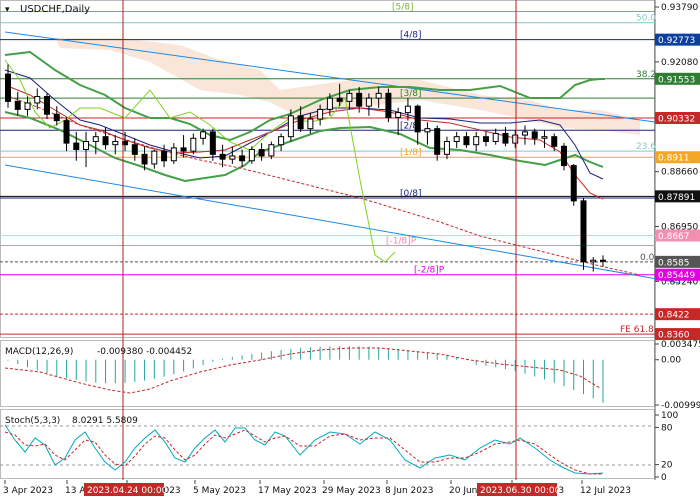 This screenshot has width=700, height=504. I want to click on stoch-title: Stoch(5,3,3), so click(32, 421).